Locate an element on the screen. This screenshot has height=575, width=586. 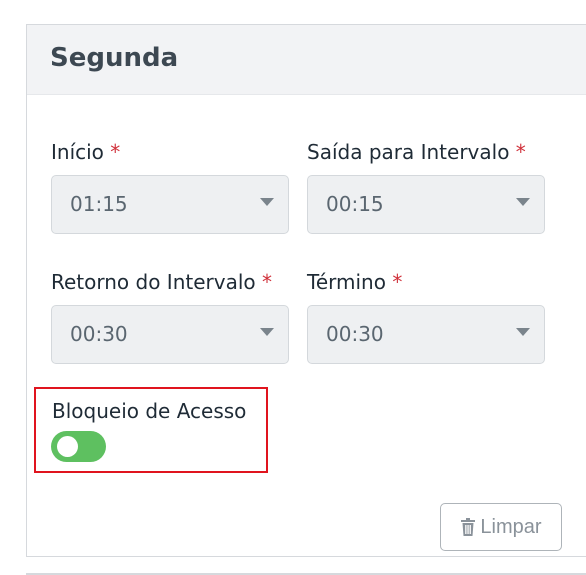
card-header: Segunda is located at coordinates (306, 60).